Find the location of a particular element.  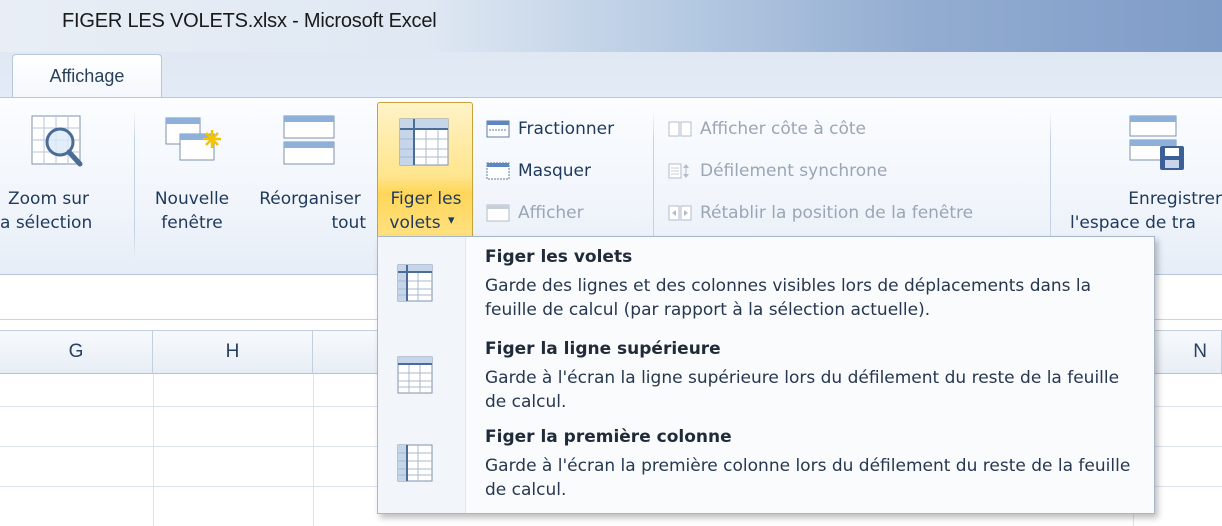

save-workspace-icon is located at coordinates (1156, 142).